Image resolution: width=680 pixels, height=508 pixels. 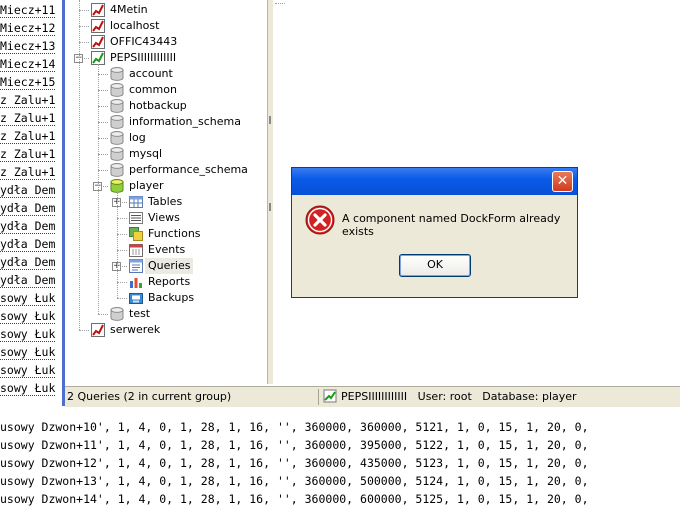 I want to click on marker, so click(x=280, y=2).